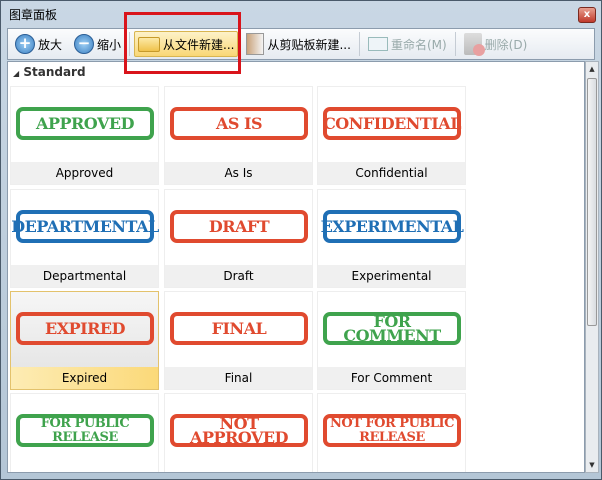 Image resolution: width=602 pixels, height=480 pixels. I want to click on minus-icon: −, so click(84, 44).